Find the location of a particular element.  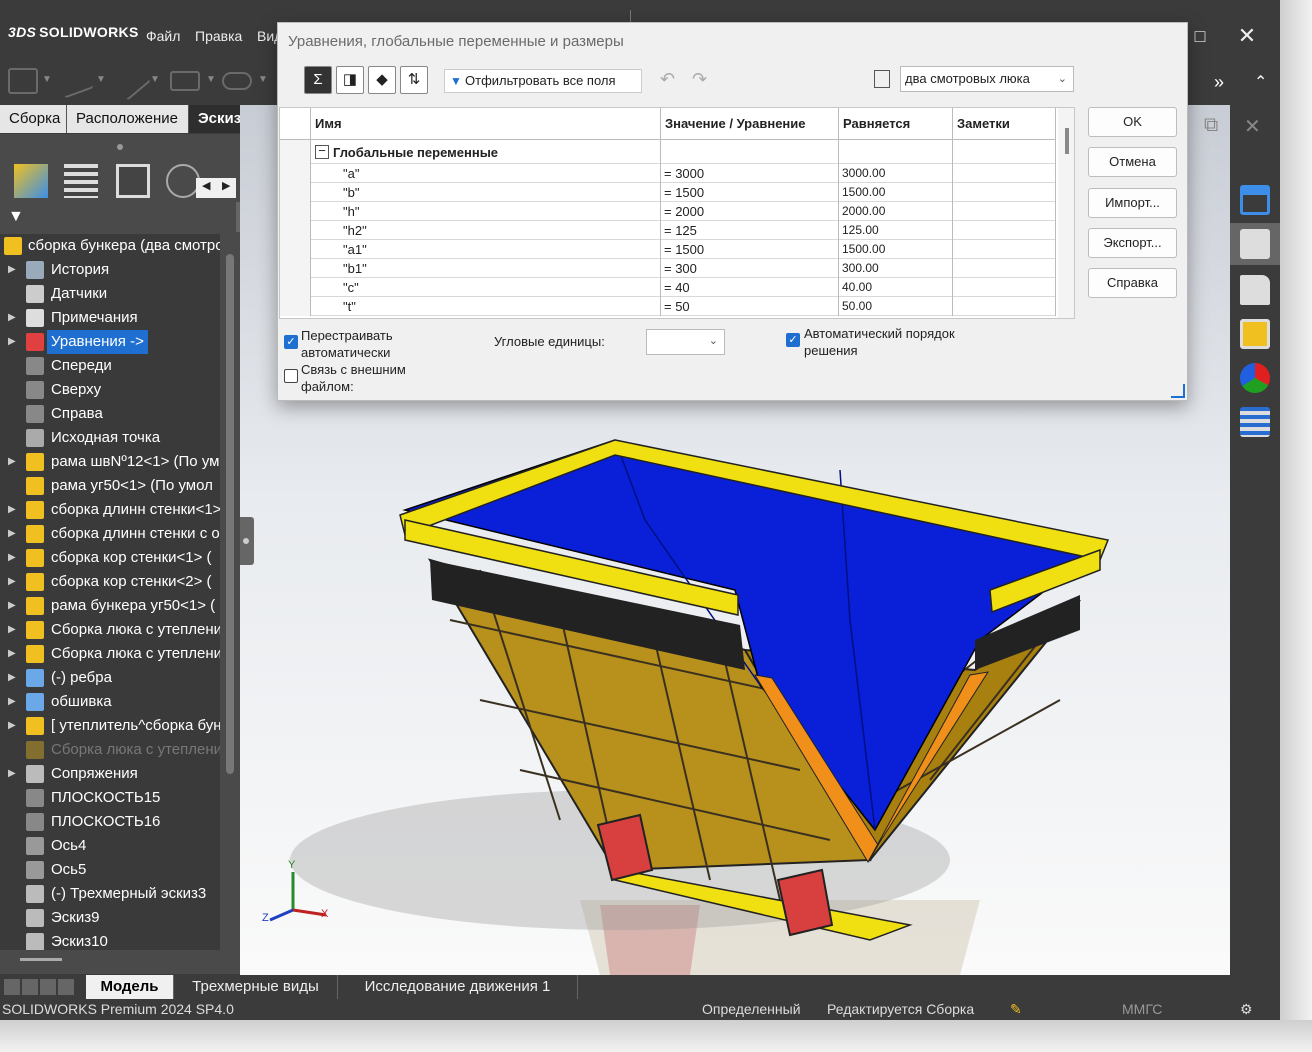

equation-cell: = 300 is located at coordinates (750, 268).